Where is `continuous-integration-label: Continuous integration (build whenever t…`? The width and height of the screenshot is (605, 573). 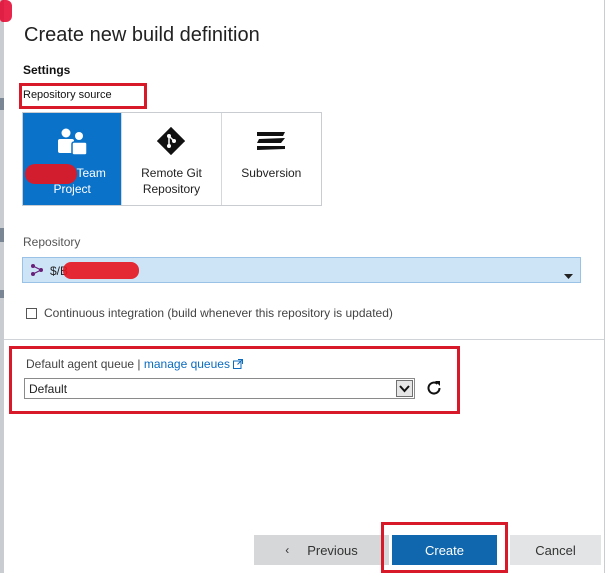
continuous-integration-label: Continuous integration (build whenever t… is located at coordinates (218, 313).